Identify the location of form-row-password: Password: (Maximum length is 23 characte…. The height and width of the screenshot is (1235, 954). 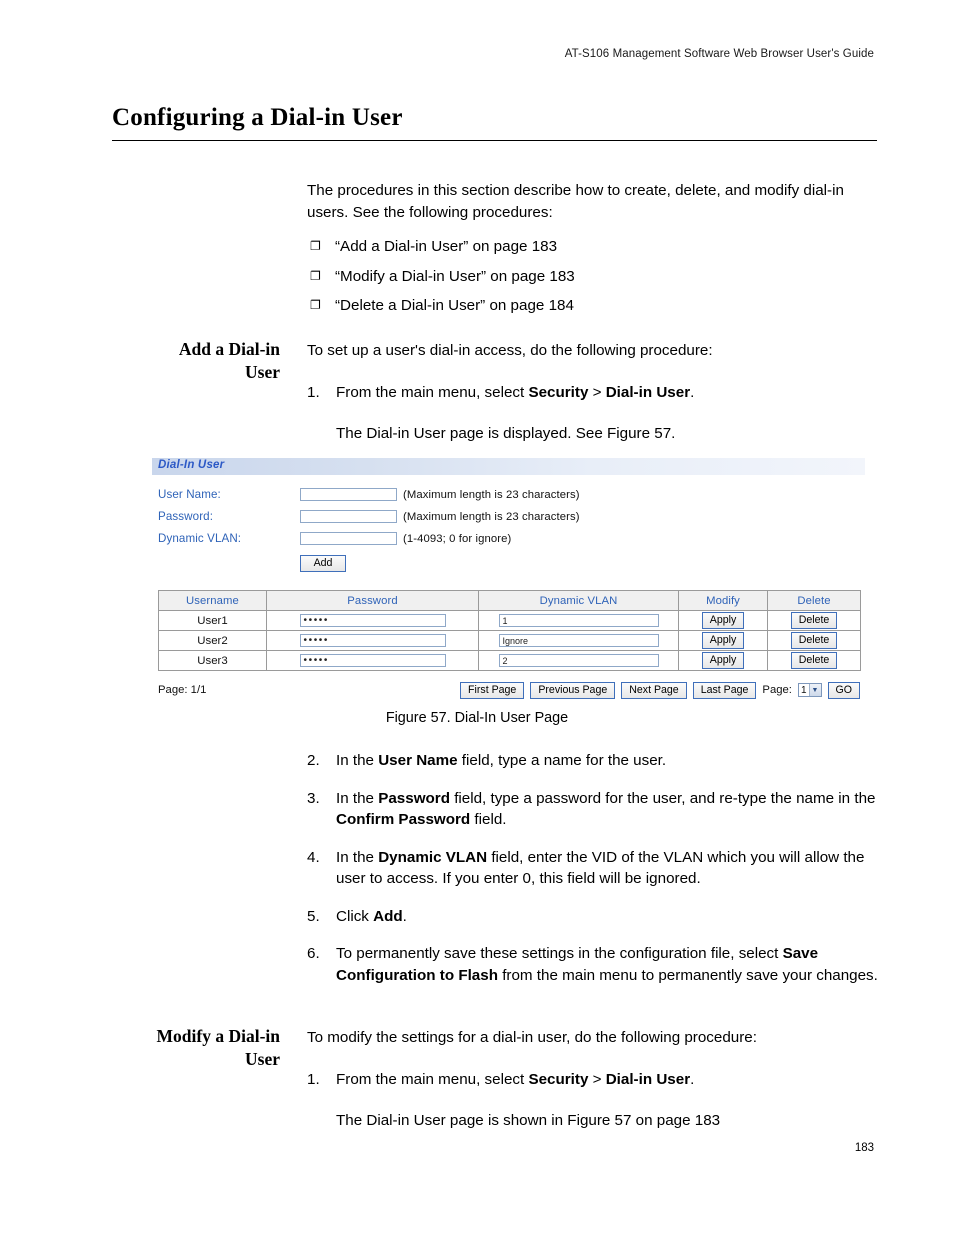
(511, 516).